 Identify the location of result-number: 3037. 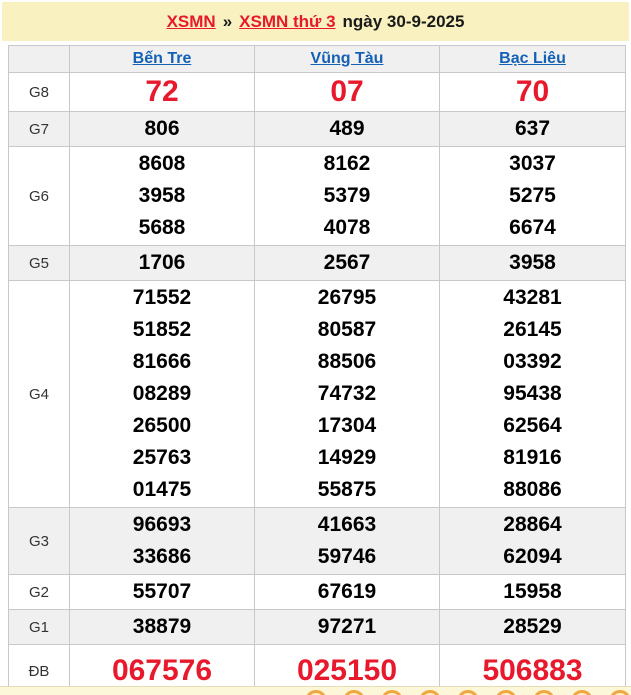
(532, 163).